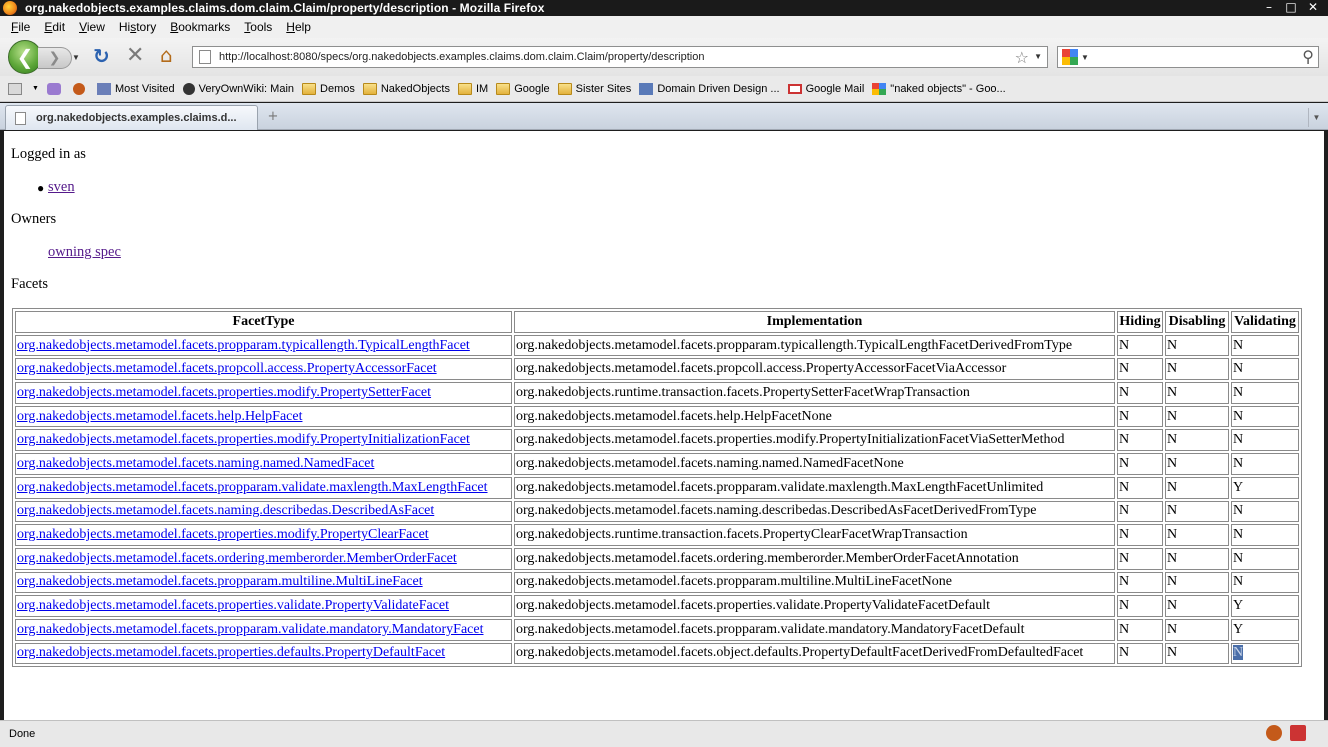  What do you see at coordinates (1316, 117) in the screenshot?
I see `tab-list-dropdown-icon: ▼` at bounding box center [1316, 117].